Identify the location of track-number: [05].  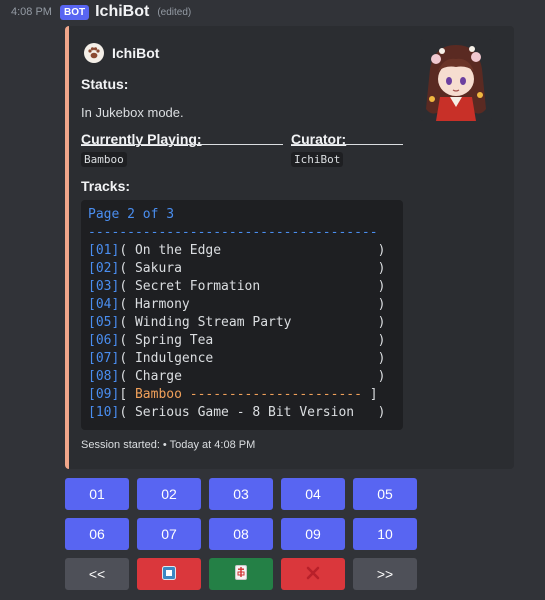
(104, 322).